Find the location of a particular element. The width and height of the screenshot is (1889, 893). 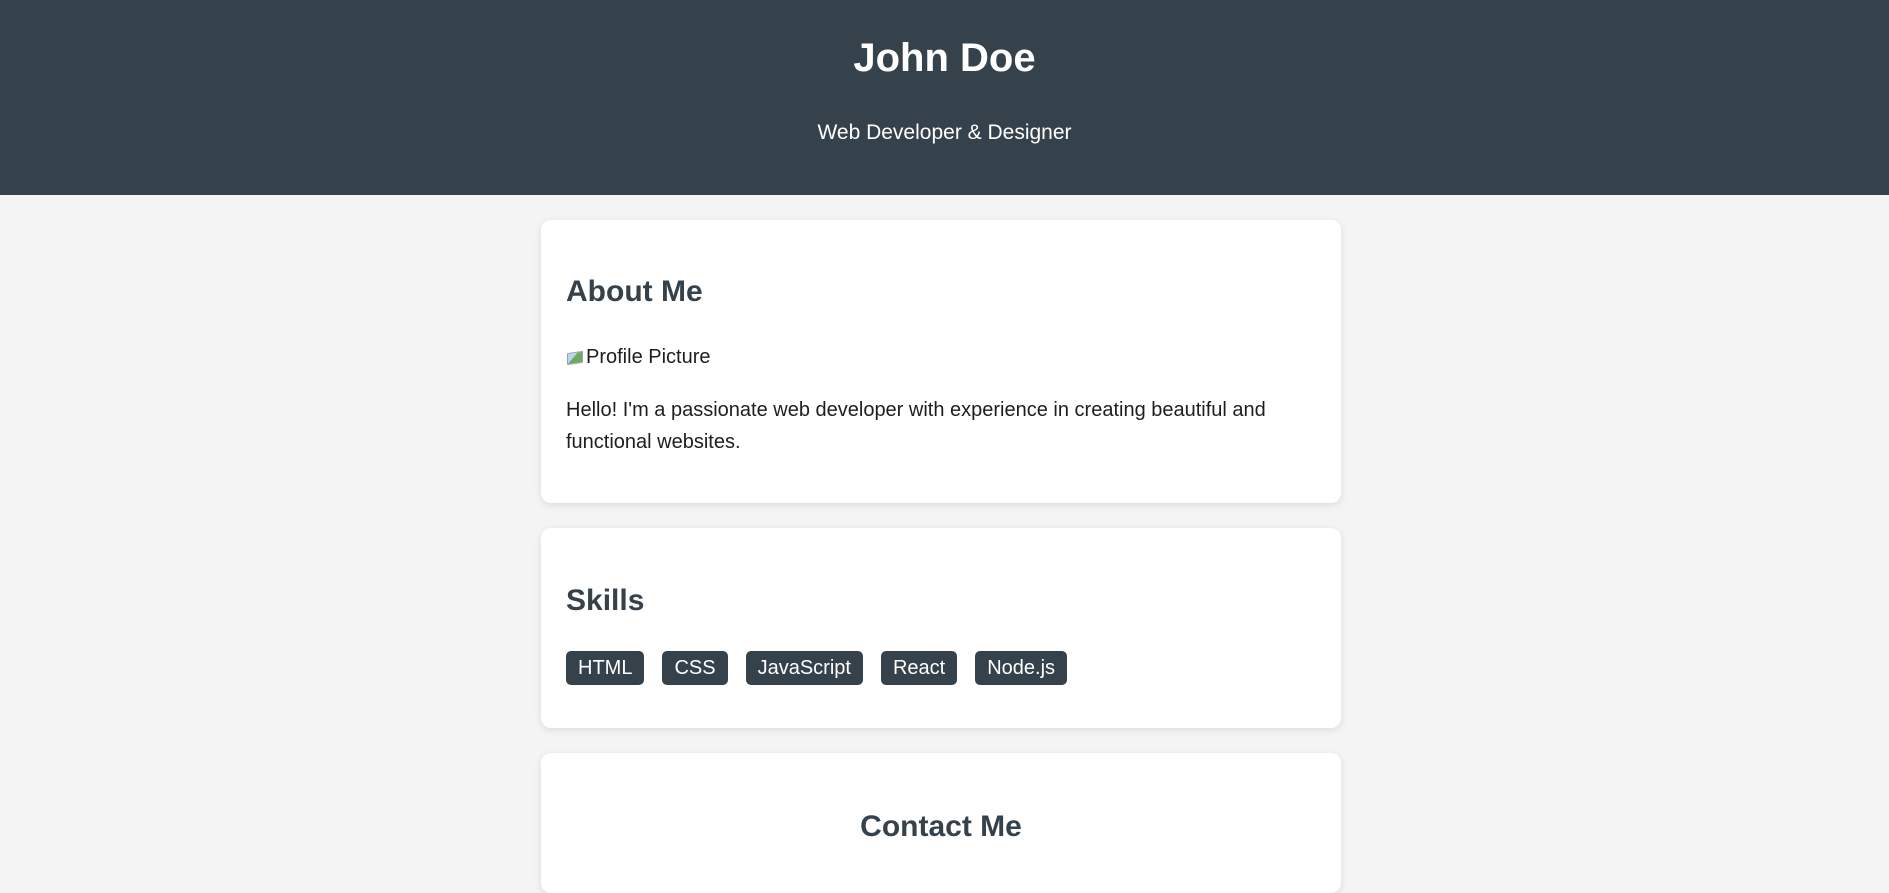

contact-section: Contact Me is located at coordinates (941, 823).